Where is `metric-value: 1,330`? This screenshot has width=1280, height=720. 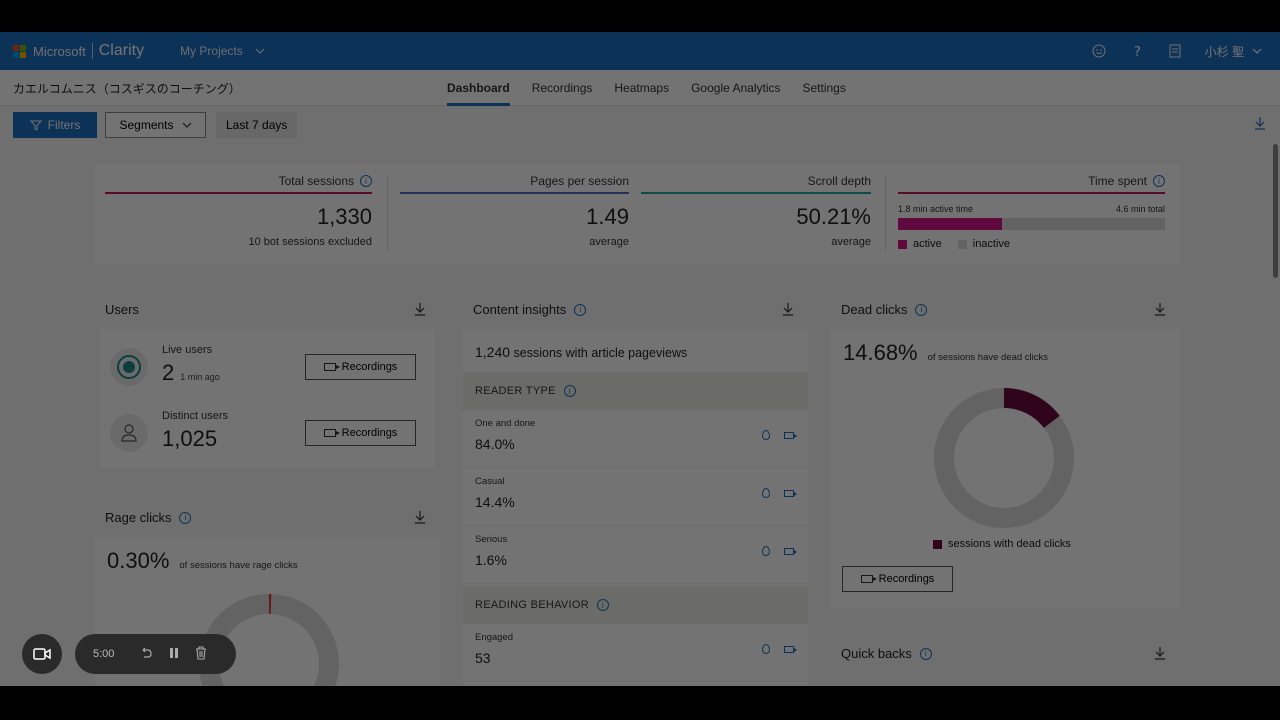 metric-value: 1,330 is located at coordinates (344, 216).